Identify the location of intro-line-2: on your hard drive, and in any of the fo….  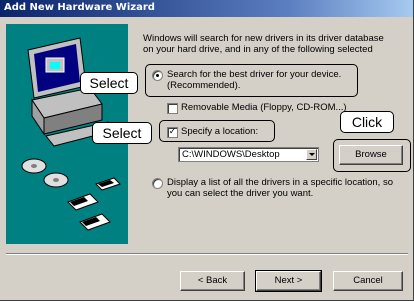
(258, 49).